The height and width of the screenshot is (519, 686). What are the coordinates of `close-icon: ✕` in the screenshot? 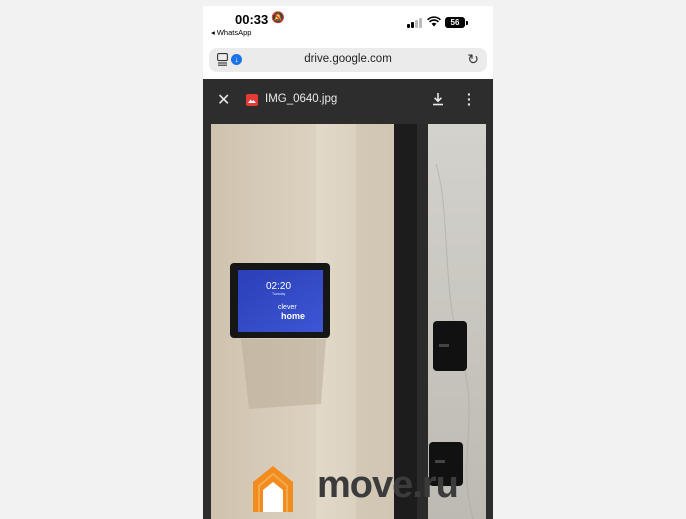 It's located at (223, 100).